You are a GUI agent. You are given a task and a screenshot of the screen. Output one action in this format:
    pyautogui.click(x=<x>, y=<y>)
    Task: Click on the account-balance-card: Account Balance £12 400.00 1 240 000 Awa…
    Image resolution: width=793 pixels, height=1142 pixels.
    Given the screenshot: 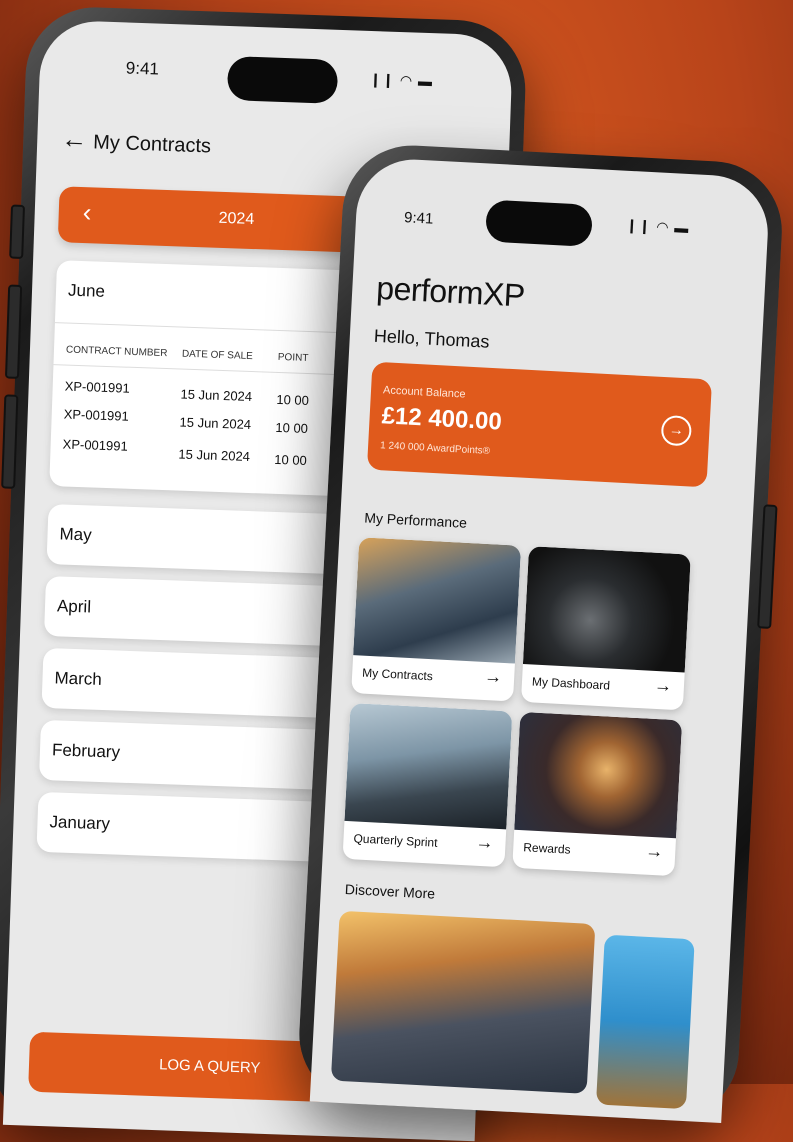 What is the action you would take?
    pyautogui.click(x=539, y=424)
    